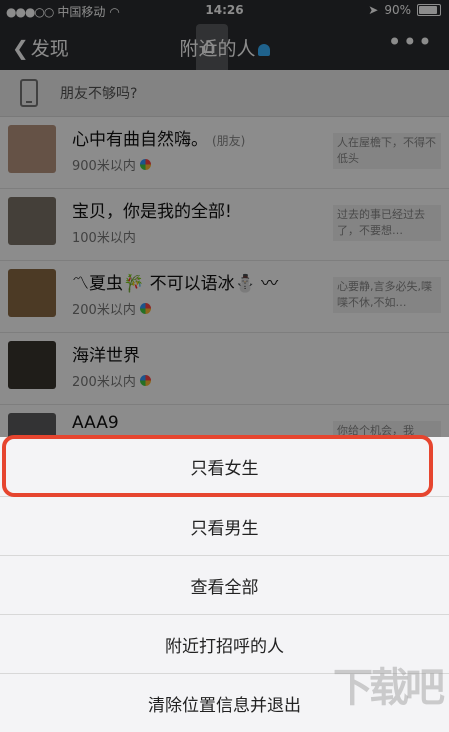 Image resolution: width=449 pixels, height=732 pixels. I want to click on highlight-annotation, so click(217, 466).